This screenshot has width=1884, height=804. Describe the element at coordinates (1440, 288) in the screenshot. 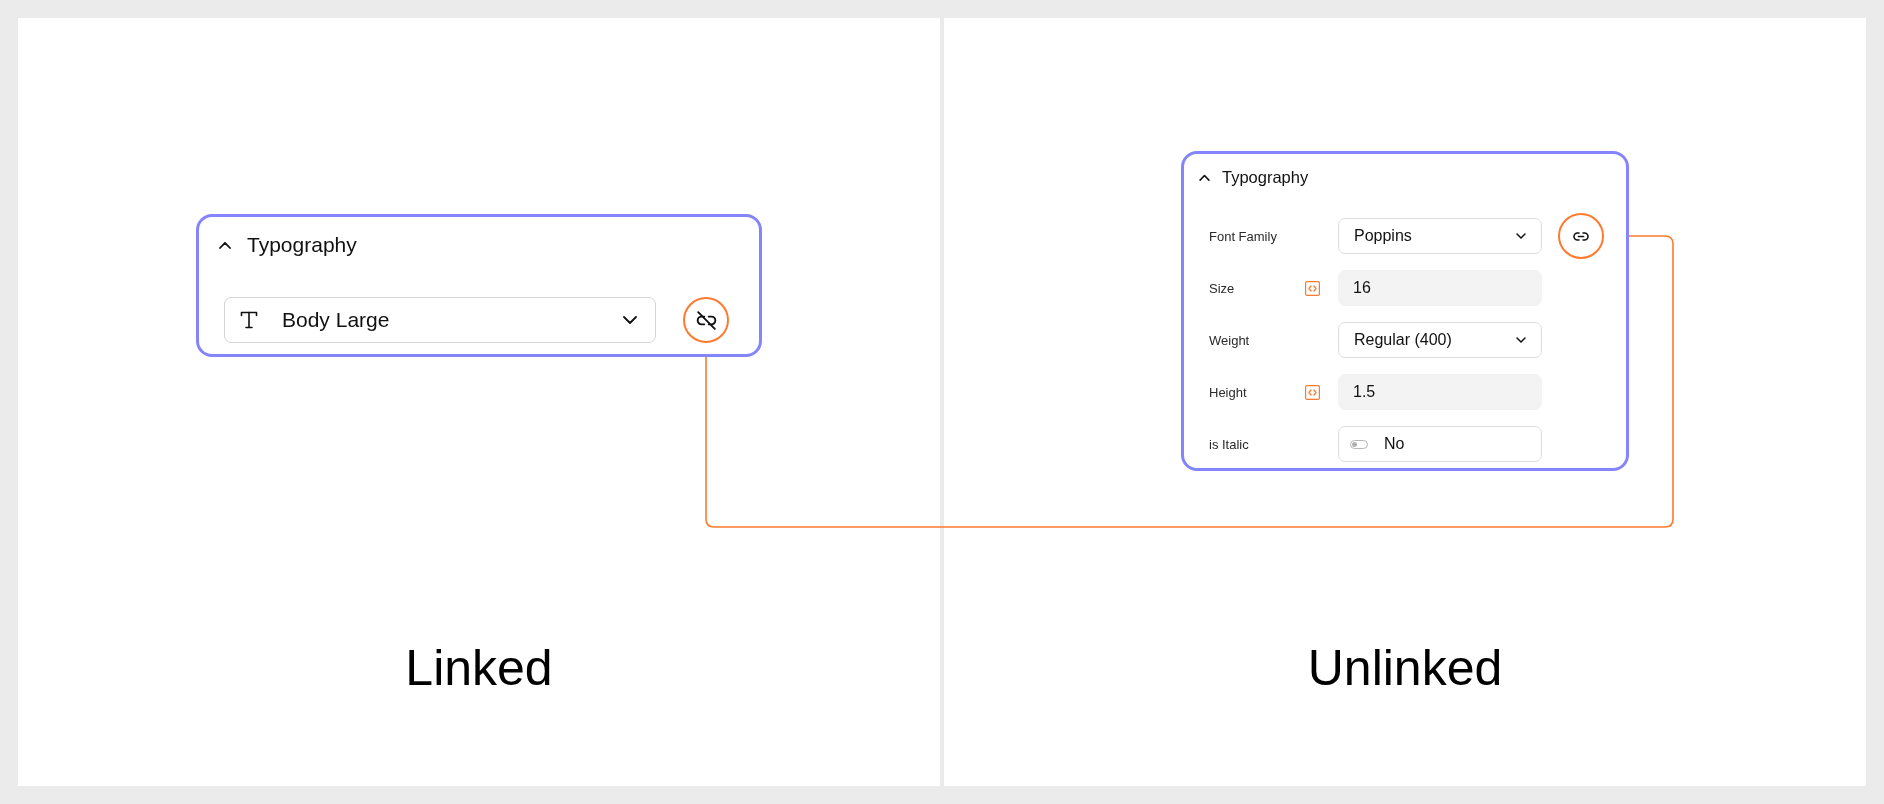

I see `value-input: 16` at that location.